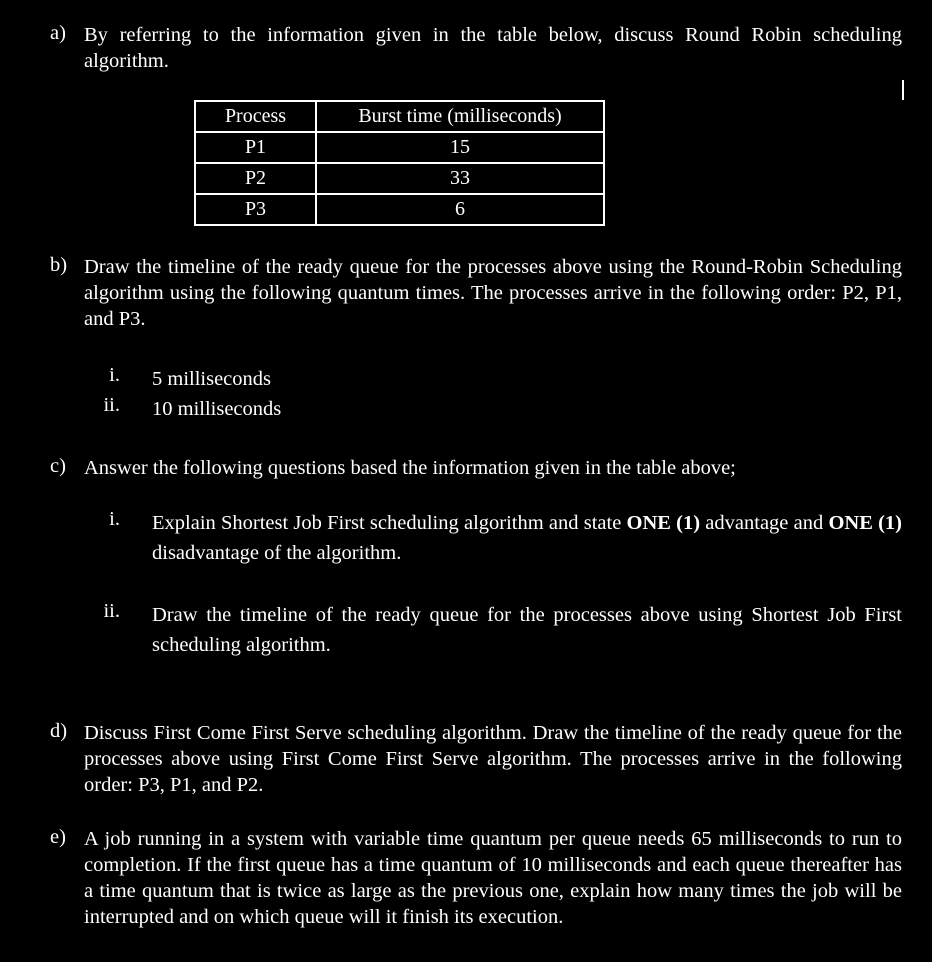  Describe the element at coordinates (212, 379) in the screenshot. I see `item-text: 5 milliseconds` at that location.